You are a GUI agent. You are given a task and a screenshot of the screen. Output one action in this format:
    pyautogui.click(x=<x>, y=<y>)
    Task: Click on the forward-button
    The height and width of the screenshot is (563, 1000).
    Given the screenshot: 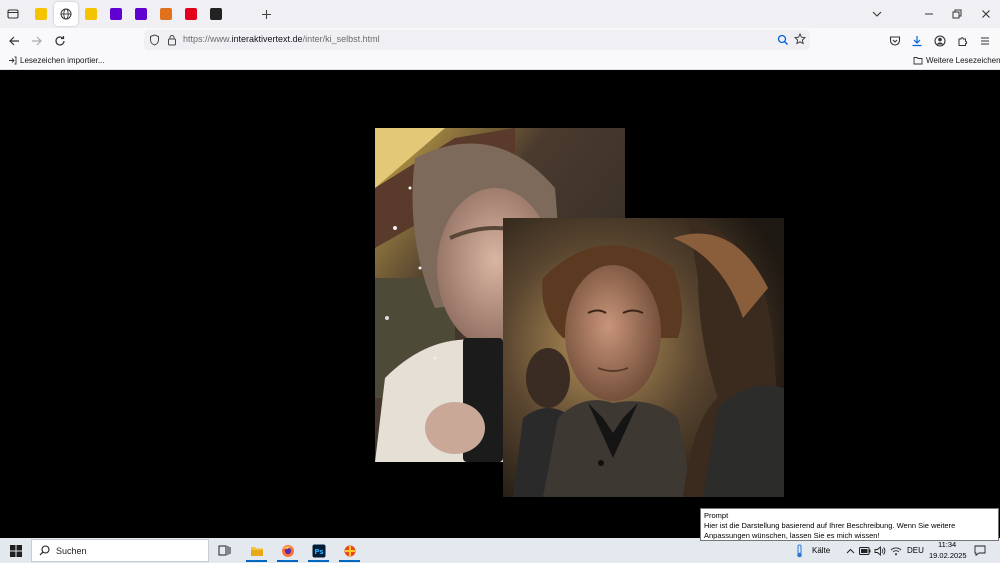 What is the action you would take?
    pyautogui.click(x=37, y=41)
    